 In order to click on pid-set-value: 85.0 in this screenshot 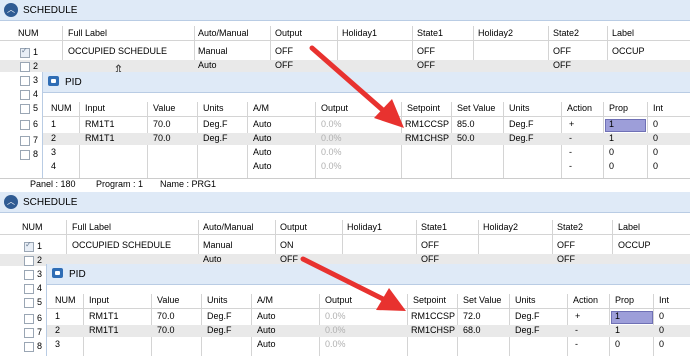, I will do `click(466, 124)`.